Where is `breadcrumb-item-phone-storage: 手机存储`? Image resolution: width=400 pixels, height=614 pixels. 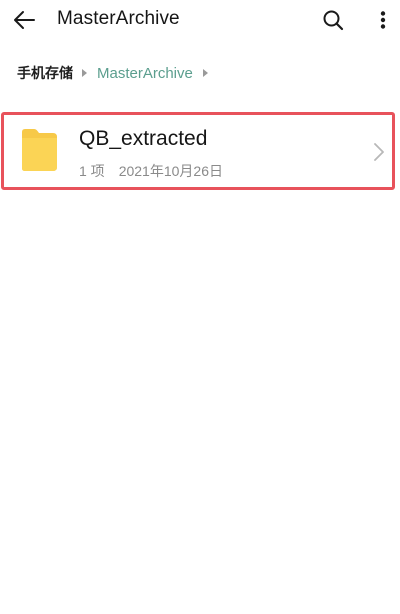
breadcrumb-item-phone-storage: 手机存储 is located at coordinates (45, 73).